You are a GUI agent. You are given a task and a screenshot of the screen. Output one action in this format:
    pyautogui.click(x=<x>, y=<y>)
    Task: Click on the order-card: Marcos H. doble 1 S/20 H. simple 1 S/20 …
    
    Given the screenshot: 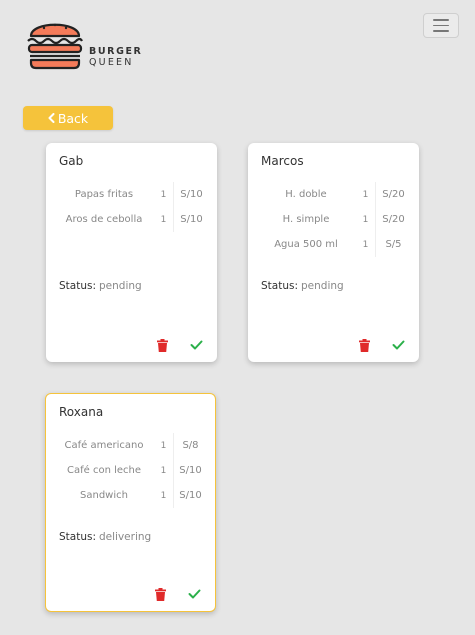 What is the action you would take?
    pyautogui.click(x=333, y=252)
    